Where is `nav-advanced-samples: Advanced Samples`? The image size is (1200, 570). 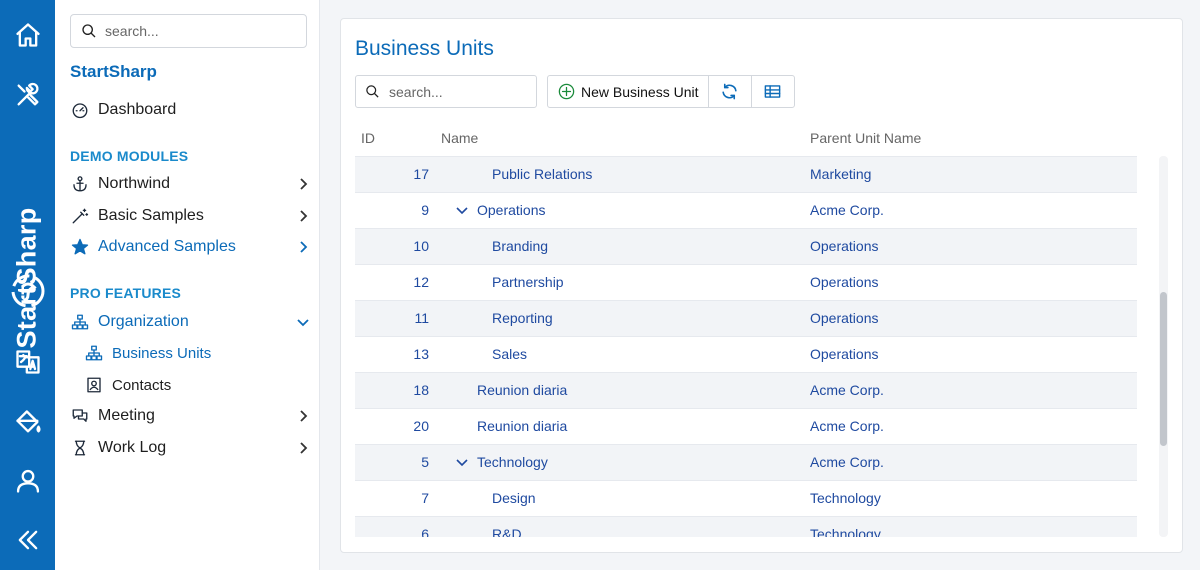 nav-advanced-samples: Advanced Samples is located at coordinates (190, 247).